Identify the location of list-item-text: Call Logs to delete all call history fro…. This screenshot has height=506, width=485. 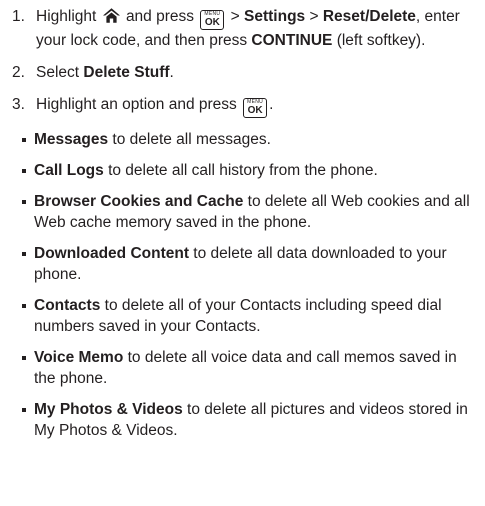
(254, 170).